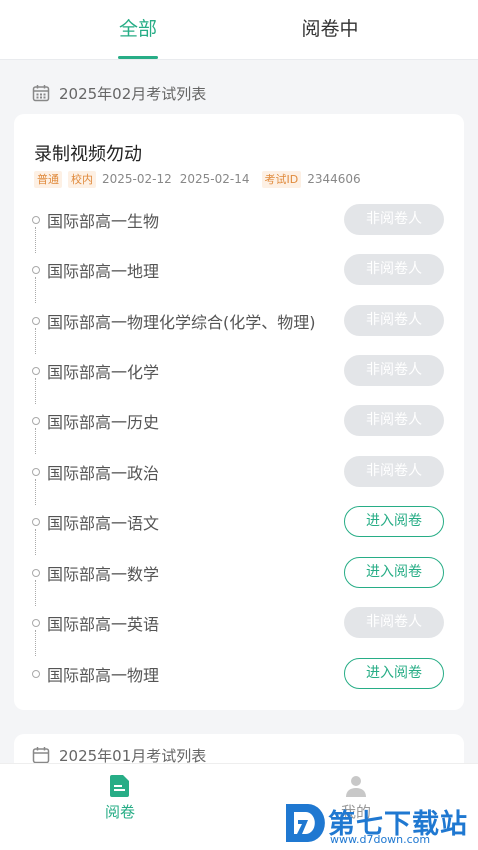  I want to click on exam-meta: 普通 校内 2025-02-12 2025-02-14 考试ID 2344606, so click(201, 179).